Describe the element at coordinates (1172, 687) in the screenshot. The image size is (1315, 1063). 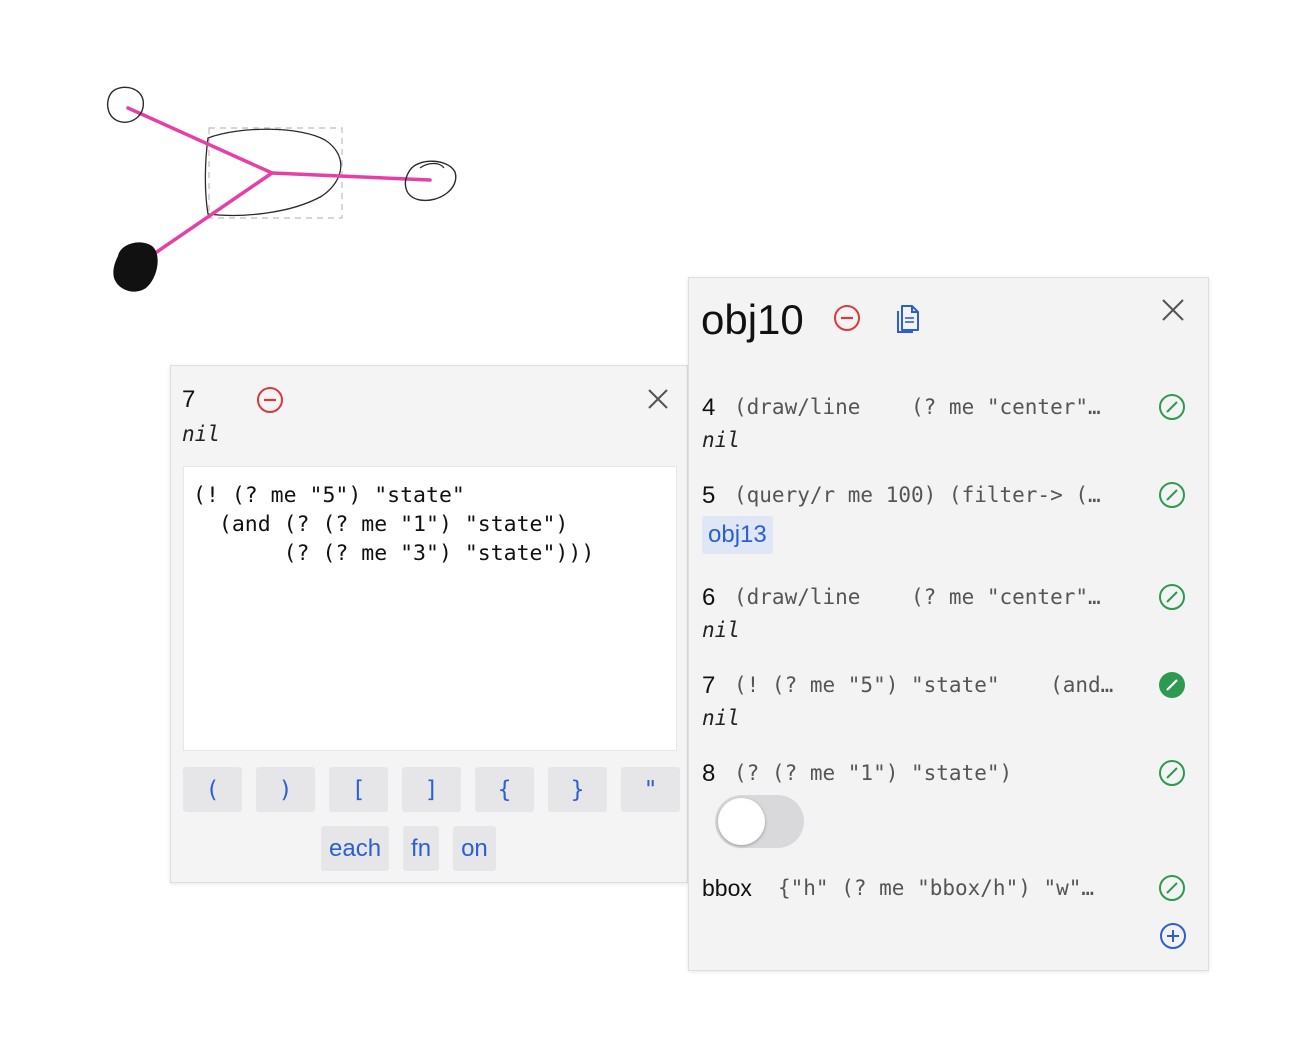
I see `check-circle-filled-icon` at that location.